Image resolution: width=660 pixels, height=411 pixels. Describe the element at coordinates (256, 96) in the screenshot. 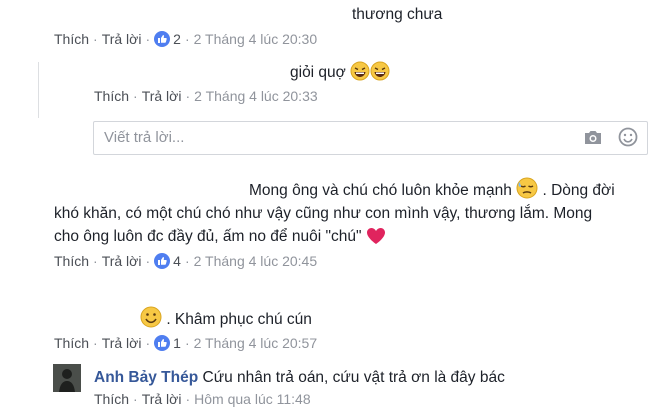

I see `timestamp: 2 Tháng 4 lúc 20:33` at that location.